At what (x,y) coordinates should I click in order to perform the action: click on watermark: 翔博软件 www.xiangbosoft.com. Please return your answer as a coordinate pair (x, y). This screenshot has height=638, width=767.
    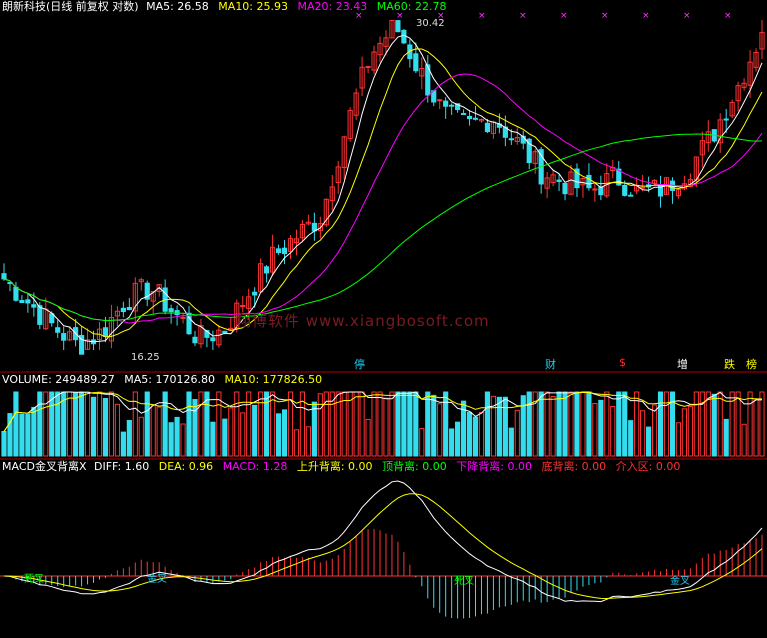
    Looking at the image, I should click on (363, 321).